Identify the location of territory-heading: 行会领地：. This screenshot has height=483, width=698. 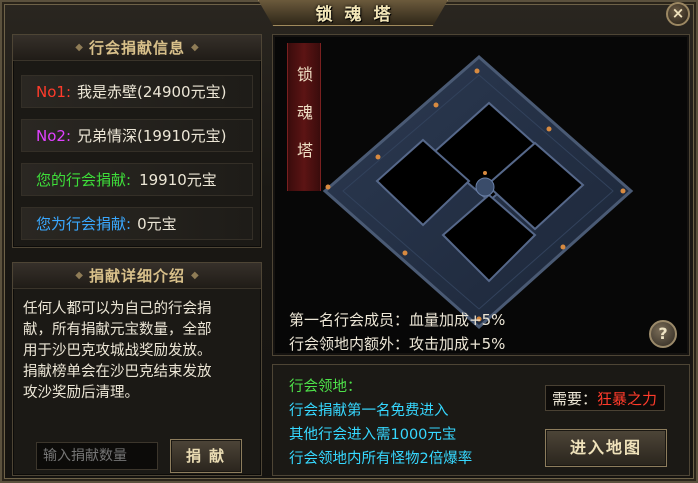
(325, 387).